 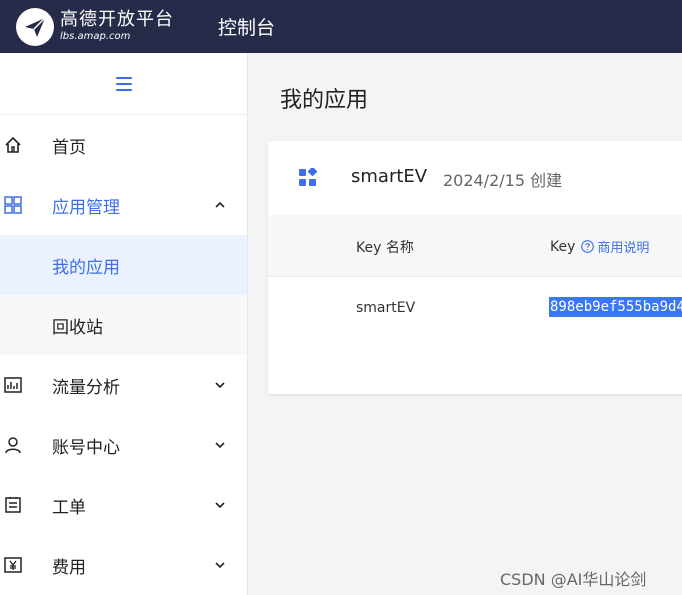 I want to click on sidebar-collapse-button, so click(x=123, y=84).